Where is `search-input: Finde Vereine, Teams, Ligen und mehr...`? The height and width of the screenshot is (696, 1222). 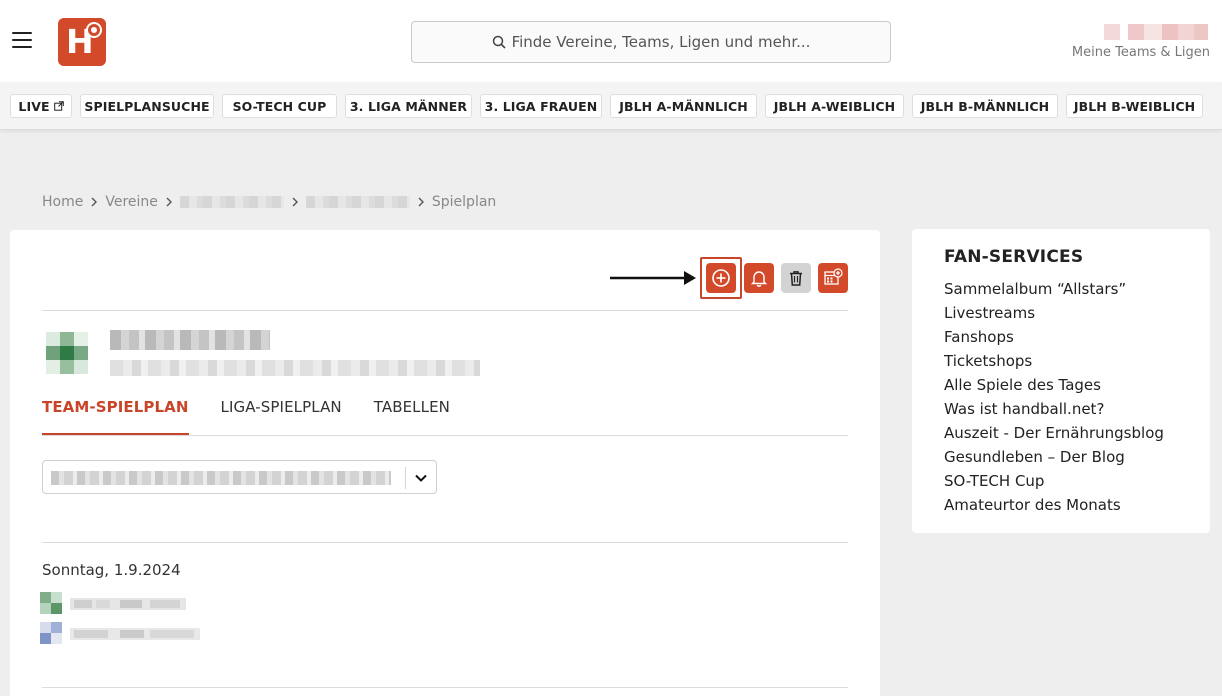 search-input: Finde Vereine, Teams, Ligen und mehr... is located at coordinates (651, 42).